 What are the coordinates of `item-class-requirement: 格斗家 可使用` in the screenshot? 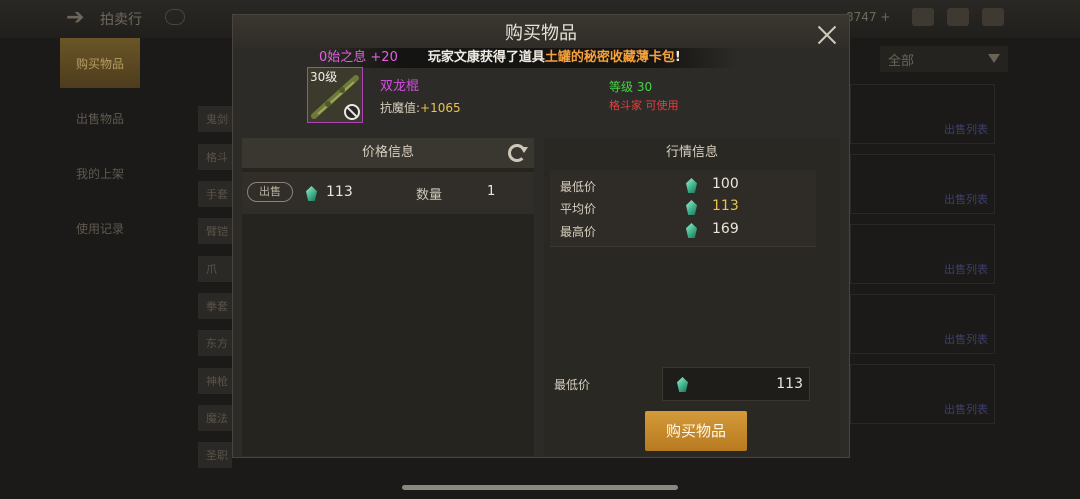 It's located at (644, 105).